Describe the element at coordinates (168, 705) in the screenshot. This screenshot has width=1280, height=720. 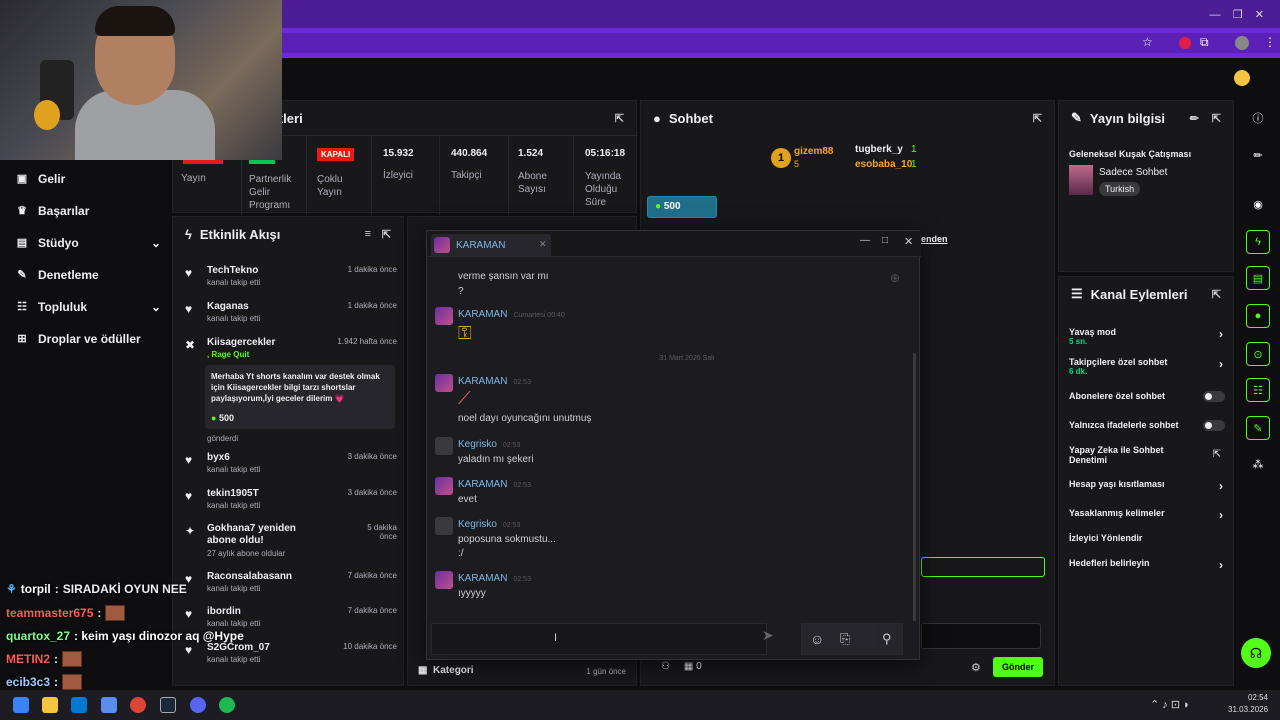
I see `steam-icon` at that location.